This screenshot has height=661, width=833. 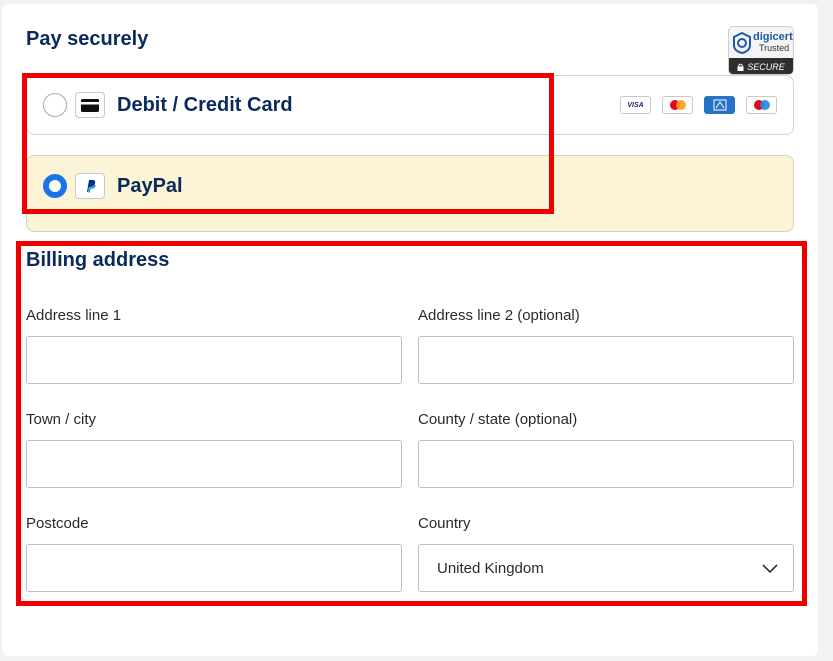 What do you see at coordinates (719, 105) in the screenshot?
I see `amex-icon` at bounding box center [719, 105].